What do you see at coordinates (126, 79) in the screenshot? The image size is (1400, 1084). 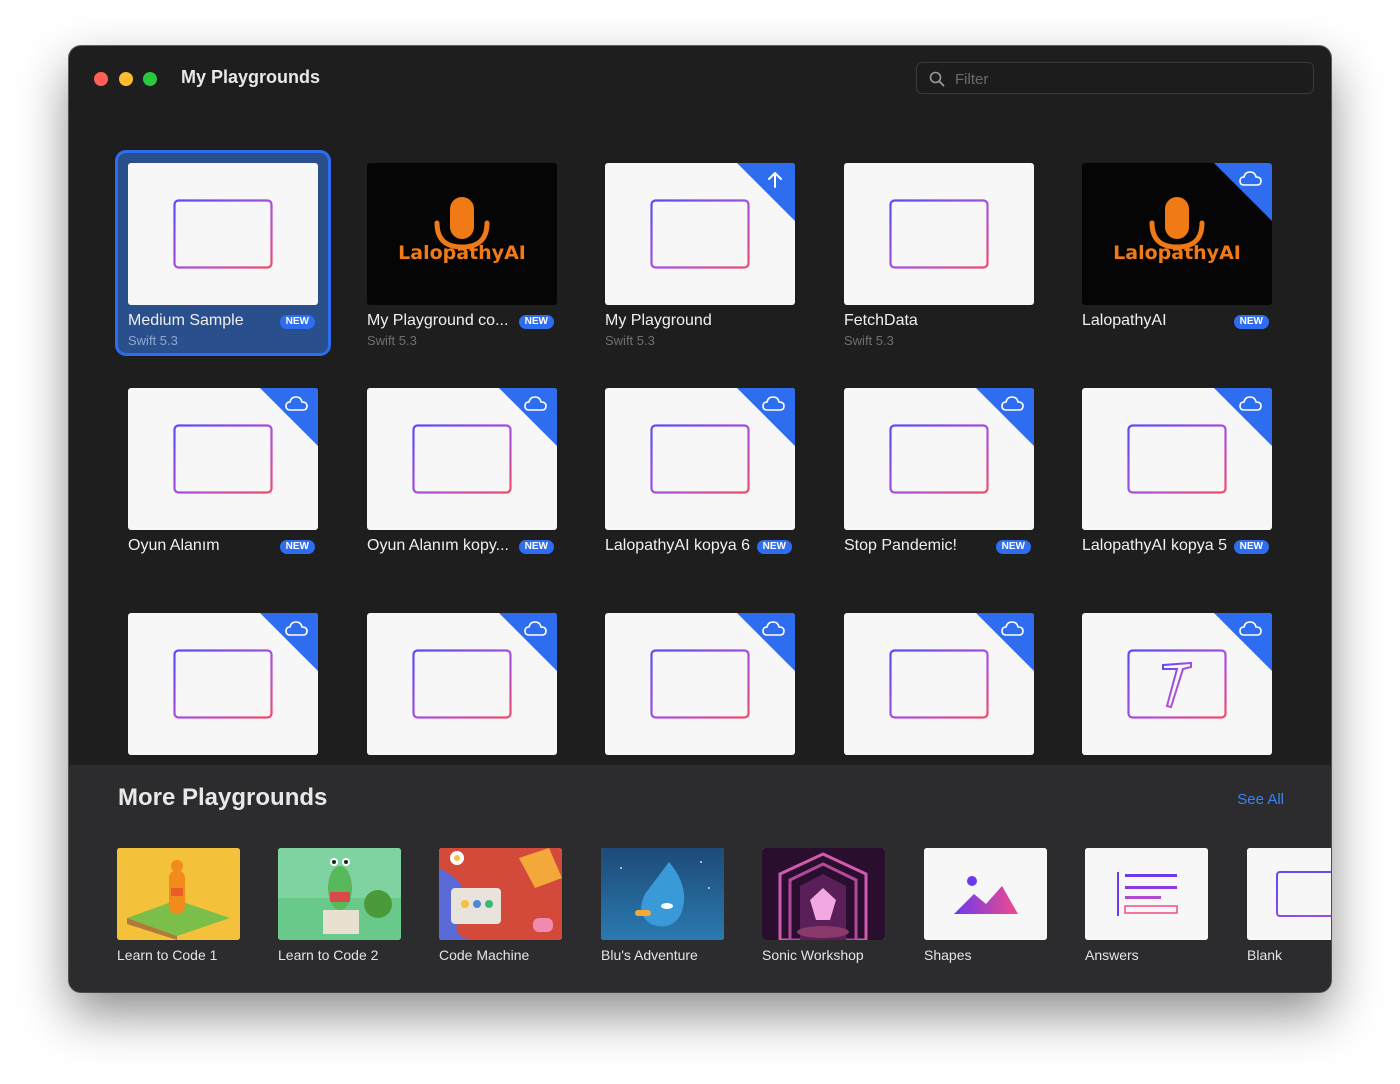 I see `minimize-window-button` at bounding box center [126, 79].